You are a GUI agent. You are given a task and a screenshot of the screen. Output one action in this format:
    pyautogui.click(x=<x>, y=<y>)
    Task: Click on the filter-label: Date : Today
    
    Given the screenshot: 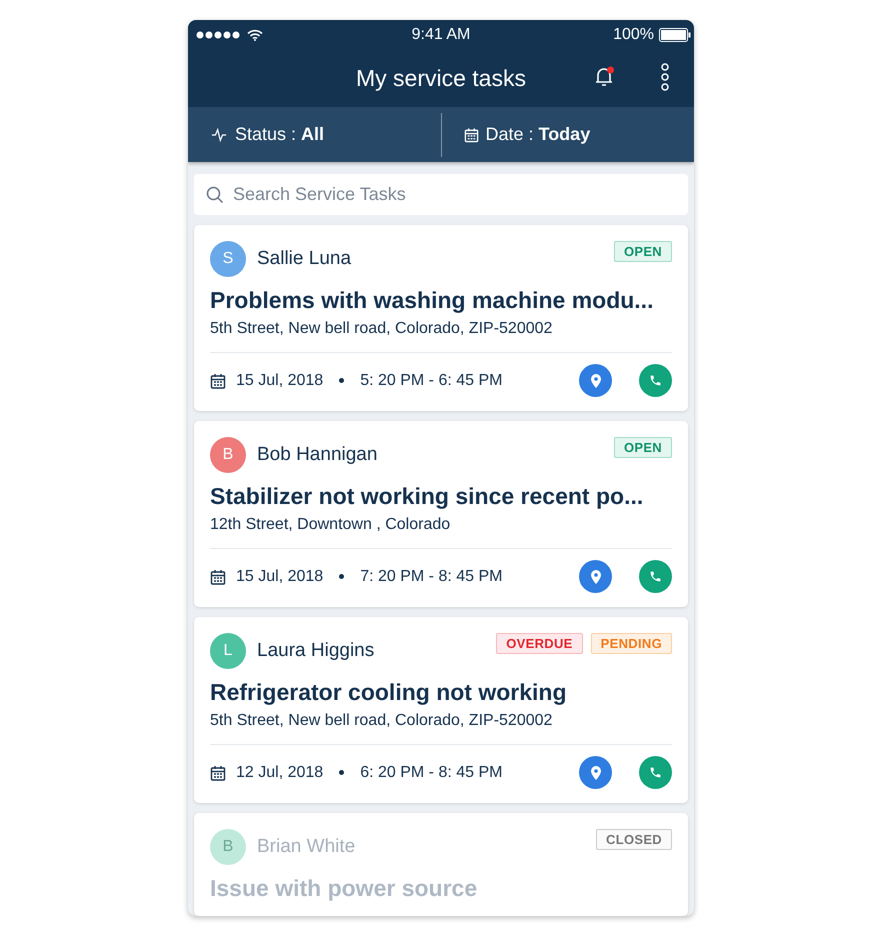 What is the action you would take?
    pyautogui.click(x=538, y=134)
    